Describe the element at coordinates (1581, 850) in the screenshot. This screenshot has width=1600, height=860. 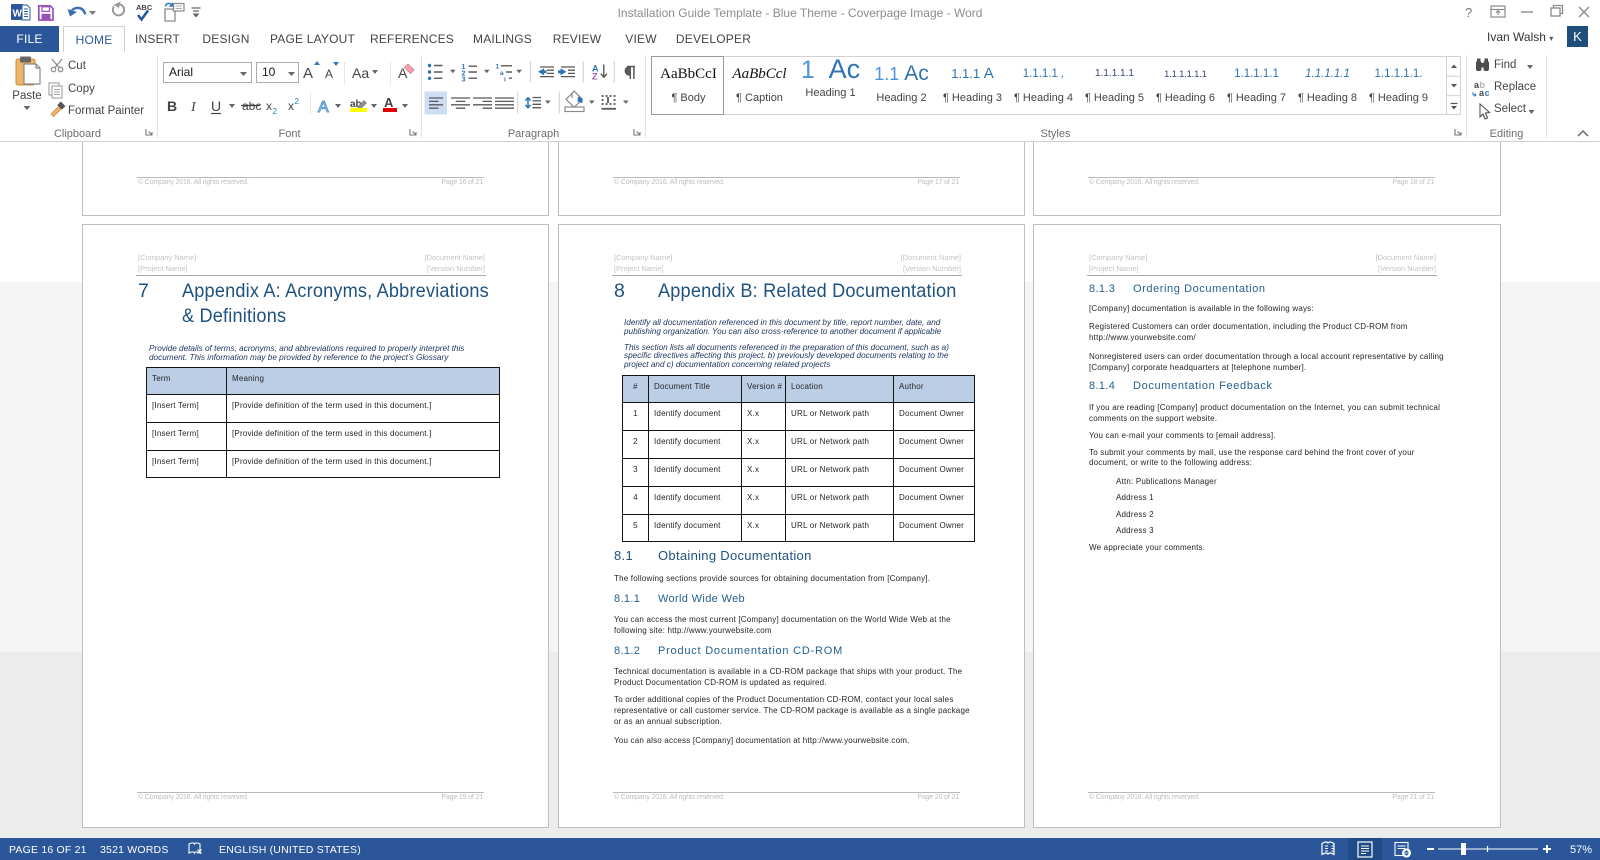
I see `svg-text: 57%` at that location.